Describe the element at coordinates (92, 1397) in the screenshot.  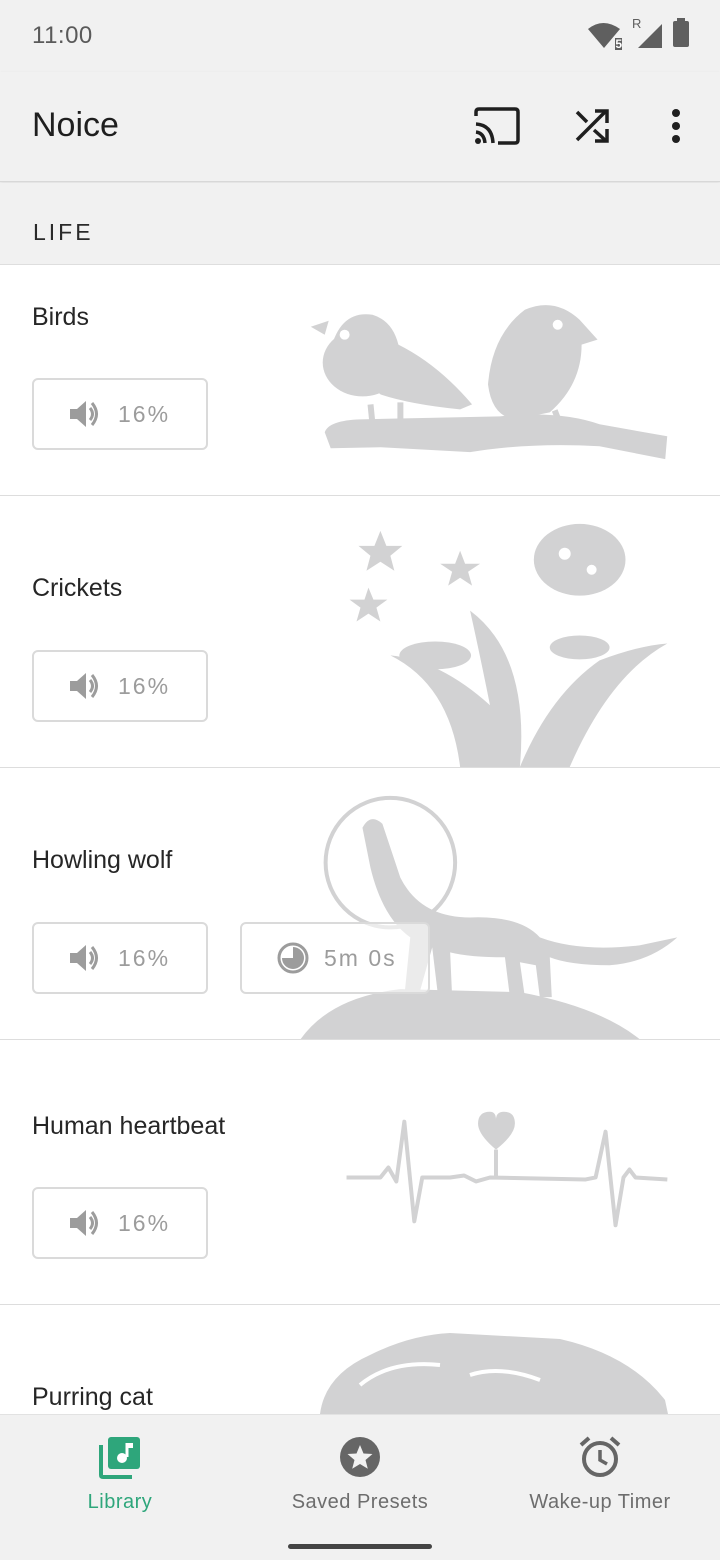
I see `sound-title: Purring cat` at that location.